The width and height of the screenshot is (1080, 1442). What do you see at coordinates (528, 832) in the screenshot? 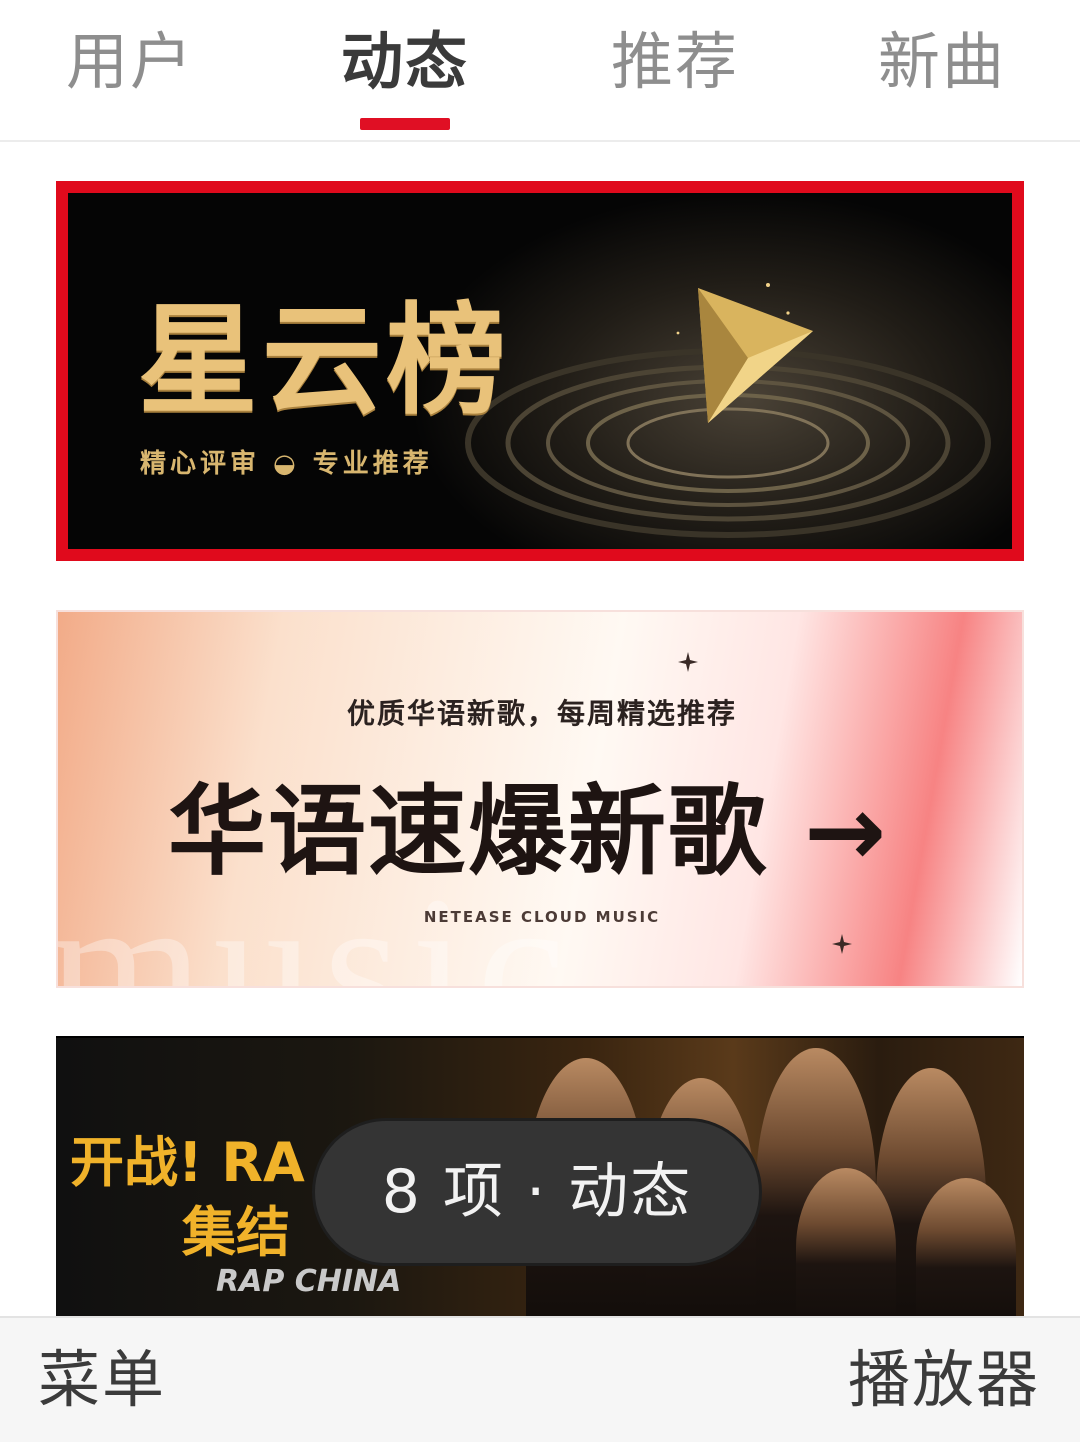
I see `banner-title: 华语速爆新歌 →` at bounding box center [528, 832].